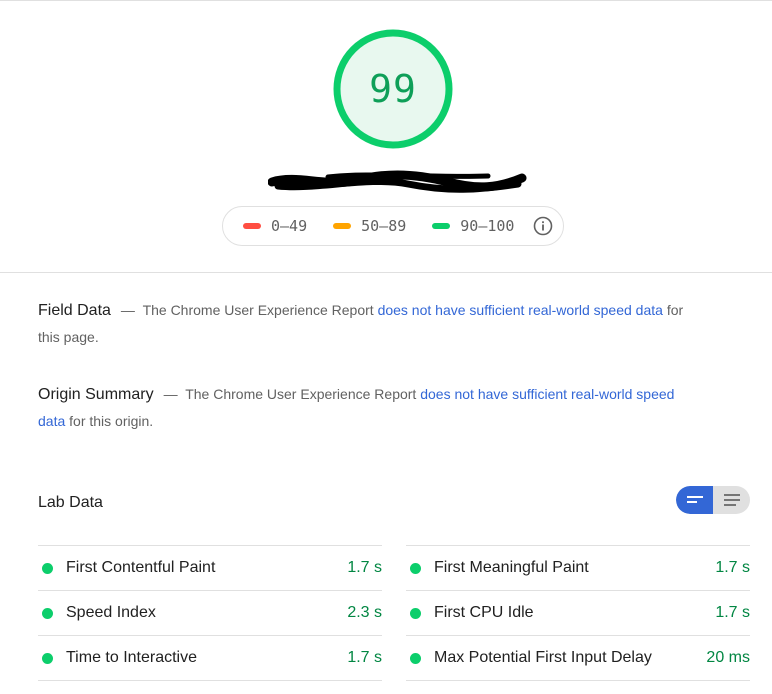 The height and width of the screenshot is (694, 772). What do you see at coordinates (132, 657) in the screenshot?
I see `metric-name: Time to Interactive` at bounding box center [132, 657].